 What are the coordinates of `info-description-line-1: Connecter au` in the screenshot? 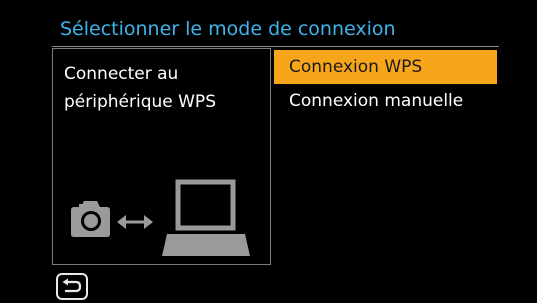 It's located at (121, 74).